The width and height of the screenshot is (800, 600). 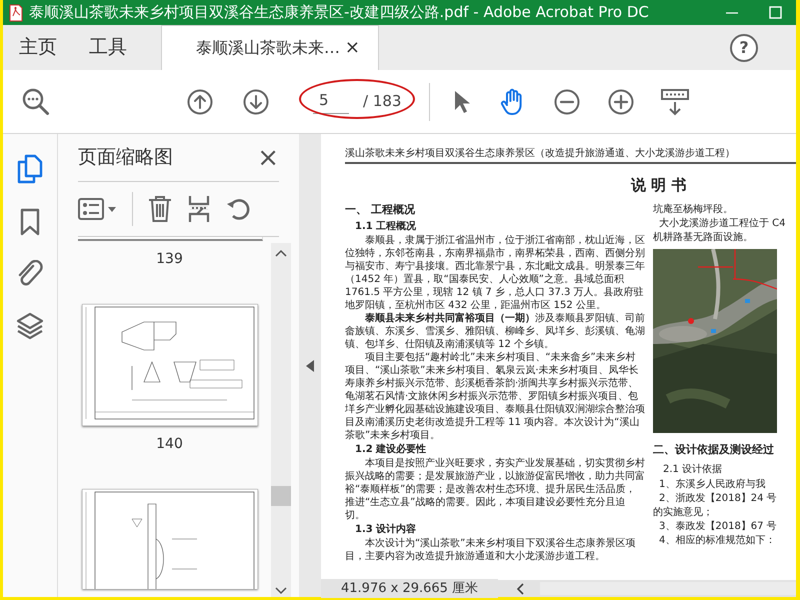 I want to click on close-tab-button: ×, so click(x=352, y=48).